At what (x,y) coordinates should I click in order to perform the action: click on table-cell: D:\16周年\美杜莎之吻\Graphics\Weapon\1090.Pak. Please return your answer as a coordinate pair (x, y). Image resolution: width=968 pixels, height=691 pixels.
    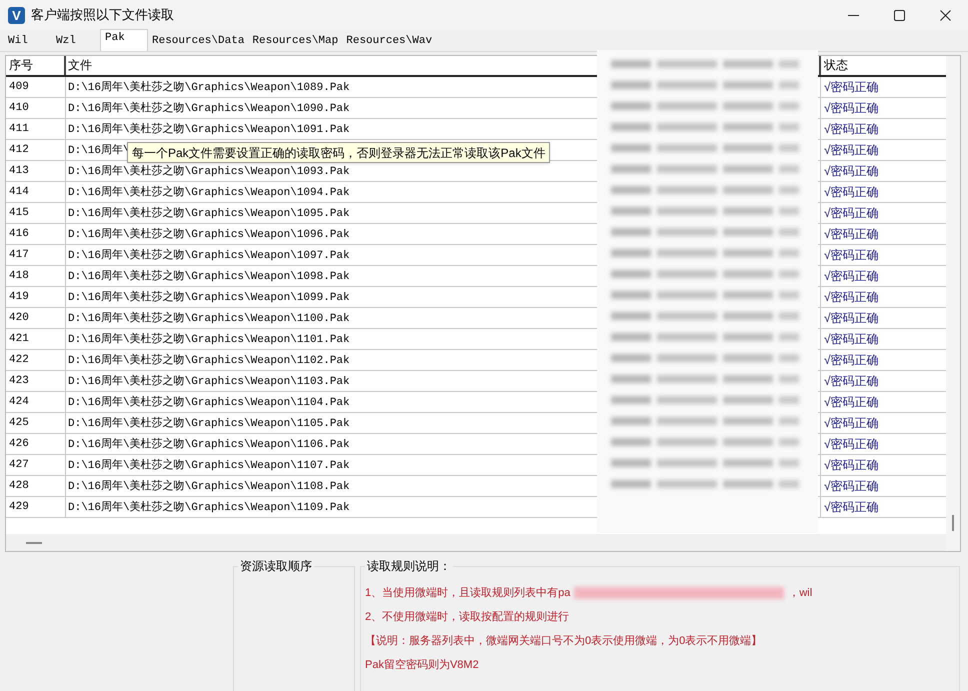
    Looking at the image, I should click on (209, 109).